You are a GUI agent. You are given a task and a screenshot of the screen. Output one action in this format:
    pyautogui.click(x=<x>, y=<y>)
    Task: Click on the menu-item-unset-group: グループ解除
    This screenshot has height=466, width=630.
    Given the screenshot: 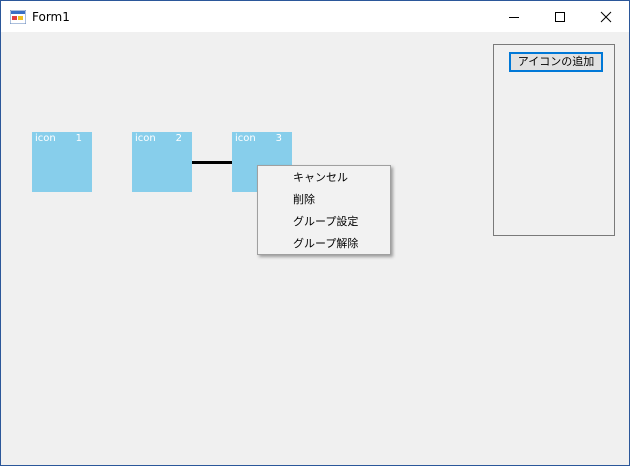 What is the action you would take?
    pyautogui.click(x=324, y=244)
    